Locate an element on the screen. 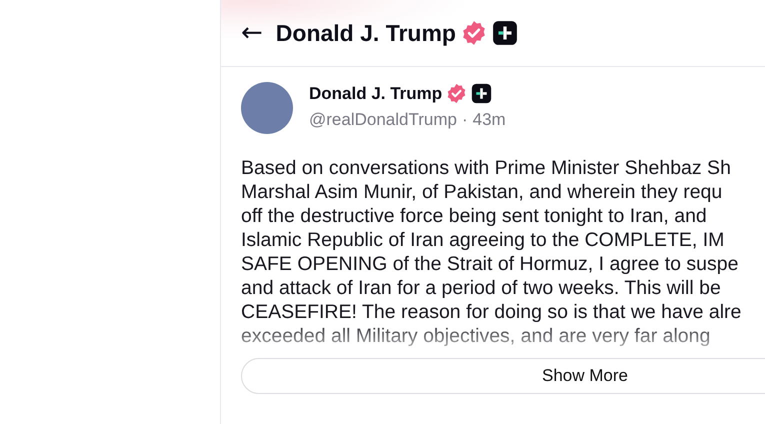 The image size is (765, 424). avatar is located at coordinates (267, 108).